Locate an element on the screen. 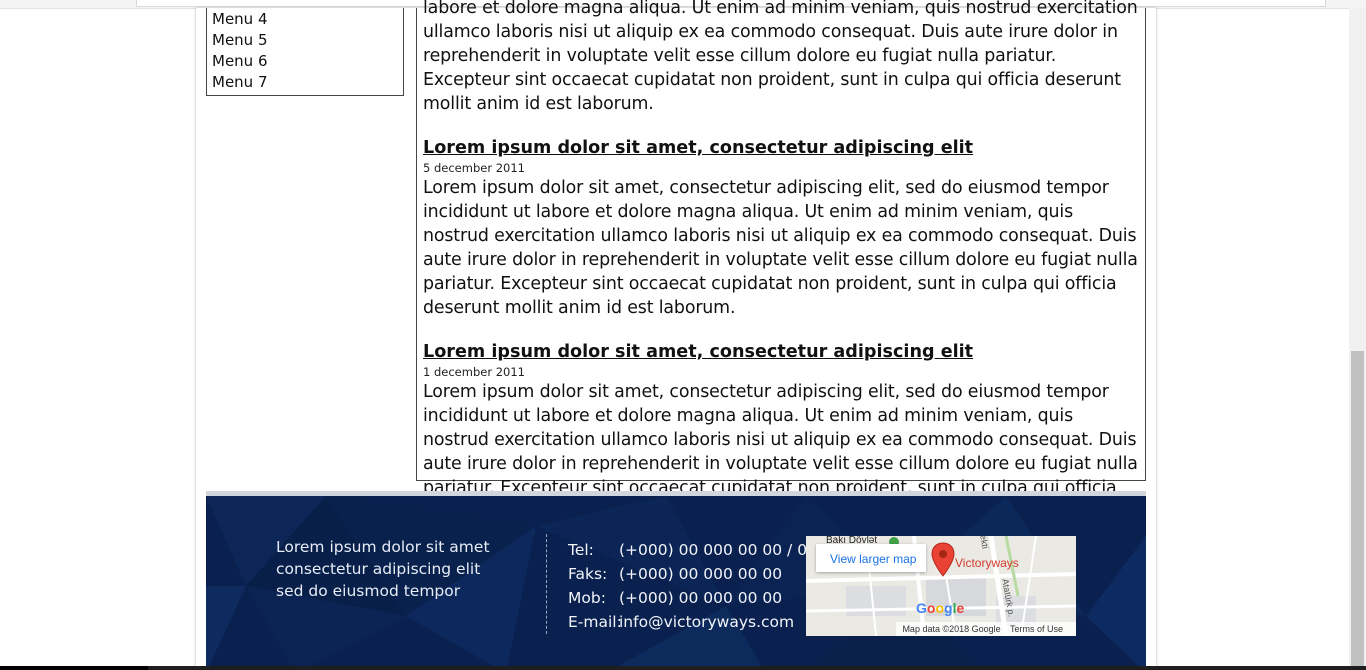 The height and width of the screenshot is (670, 1366). bottom-edge is located at coordinates (683, 668).